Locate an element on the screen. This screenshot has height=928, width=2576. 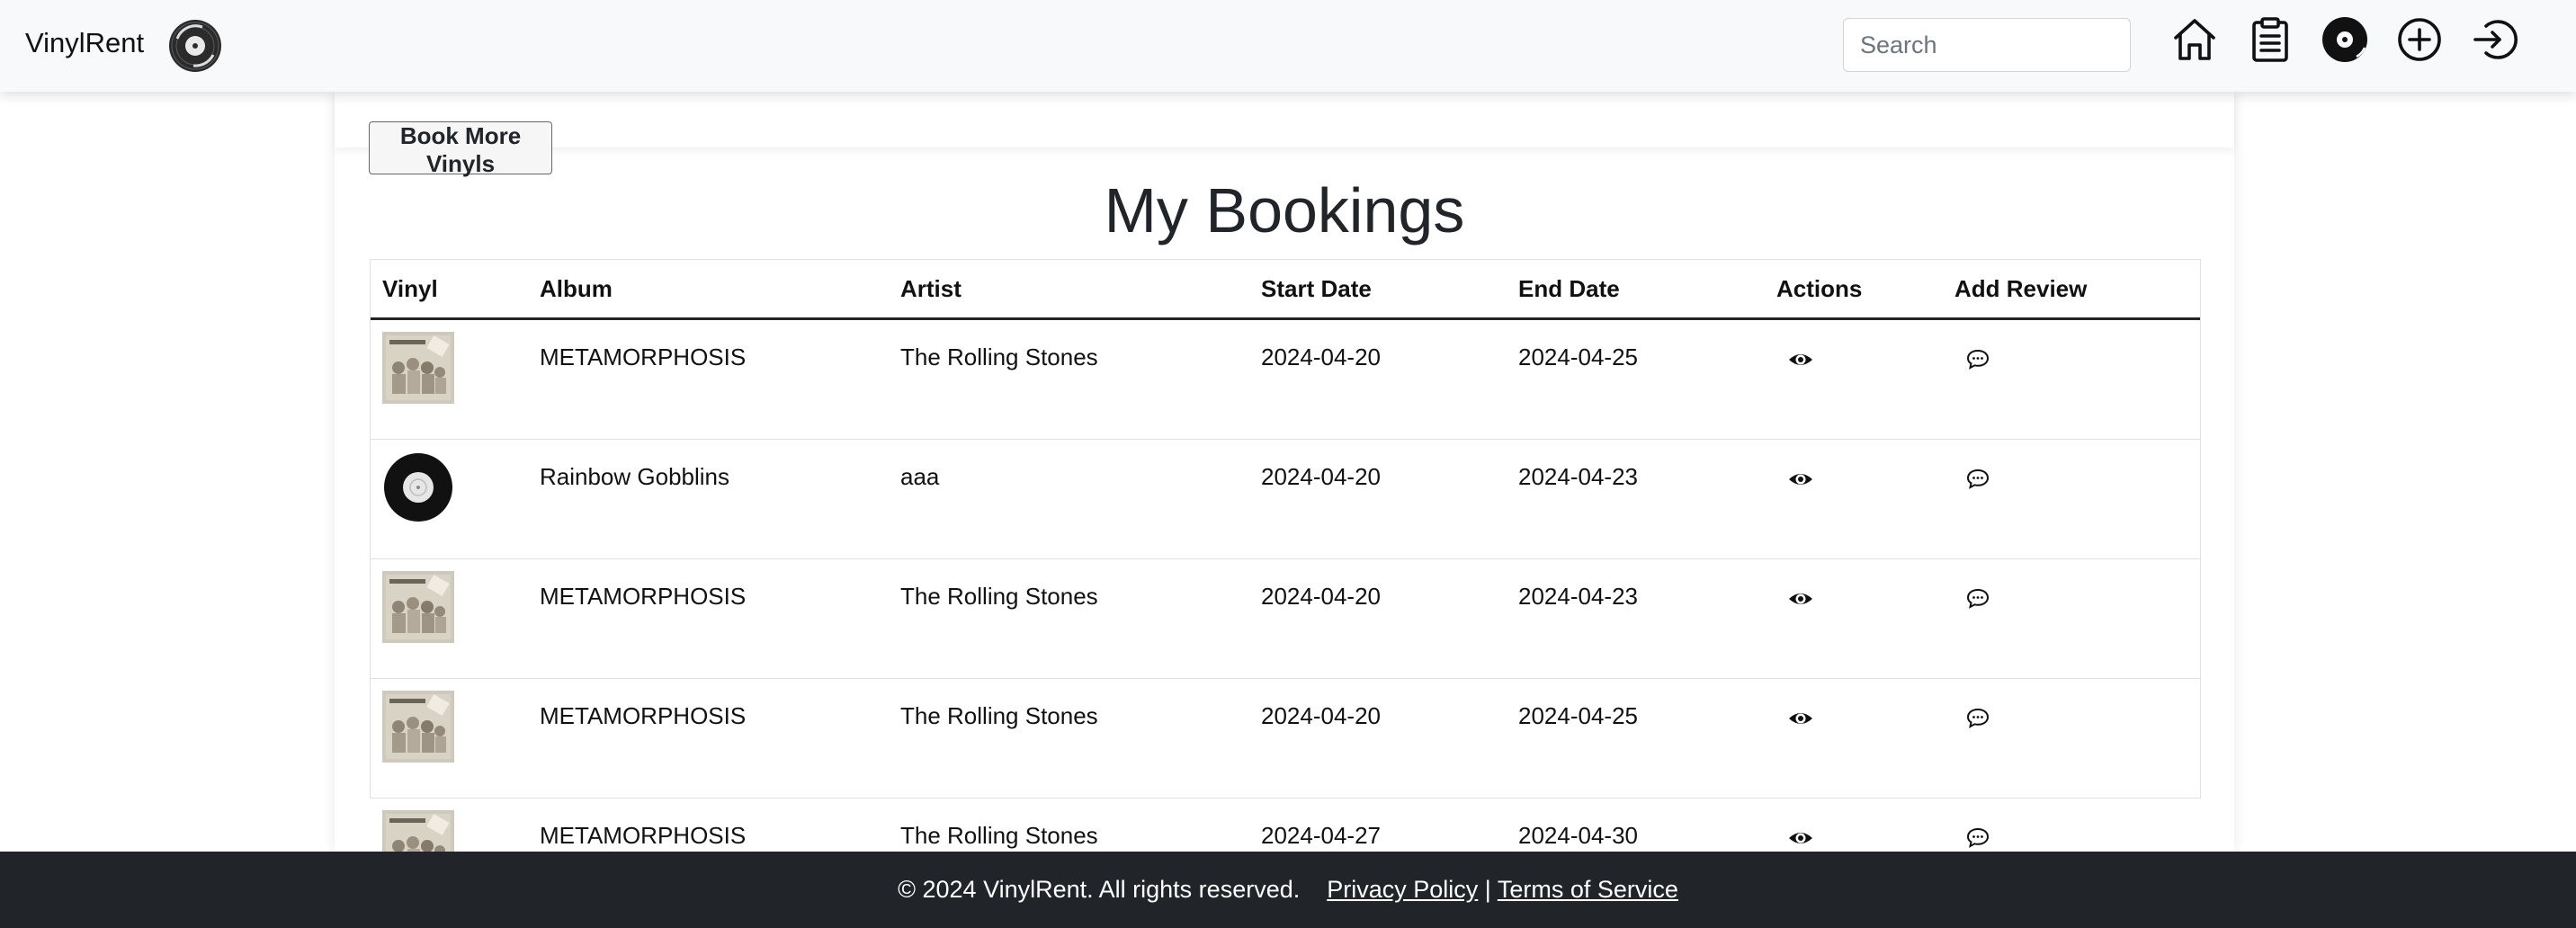
copyright-text: © 2024 VinylRent. All rights reserved. is located at coordinates (1099, 889).